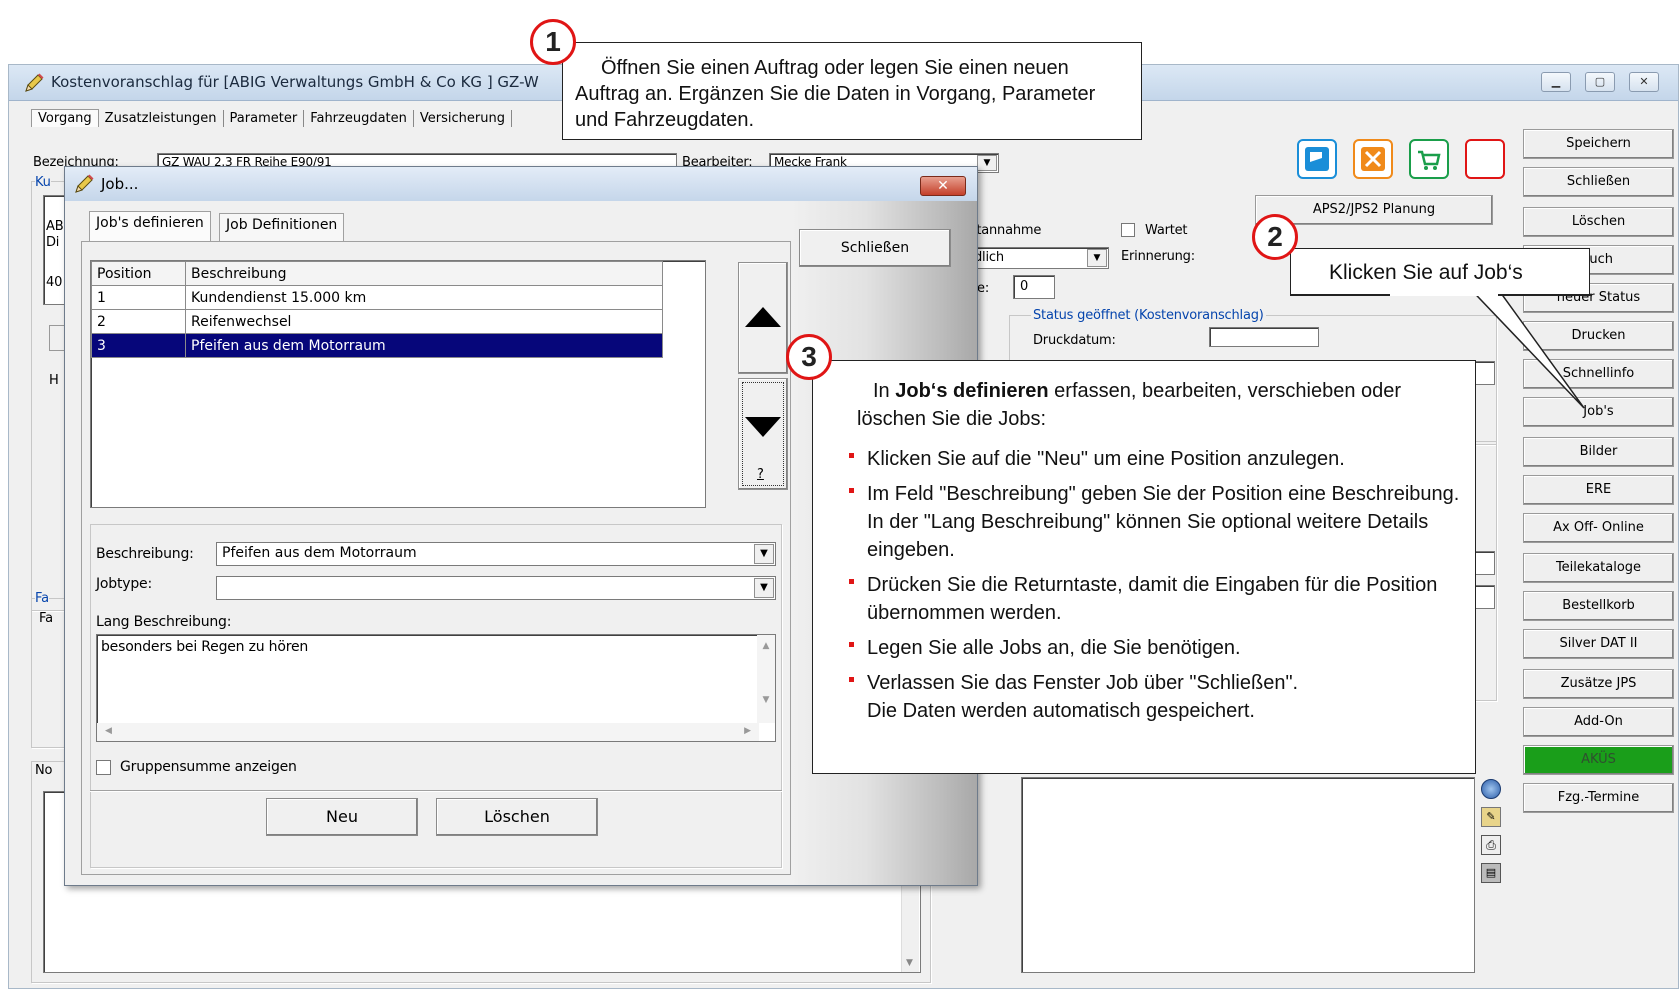 The image size is (1679, 989). I want to click on add-on-label: Add-On, so click(1598, 721).